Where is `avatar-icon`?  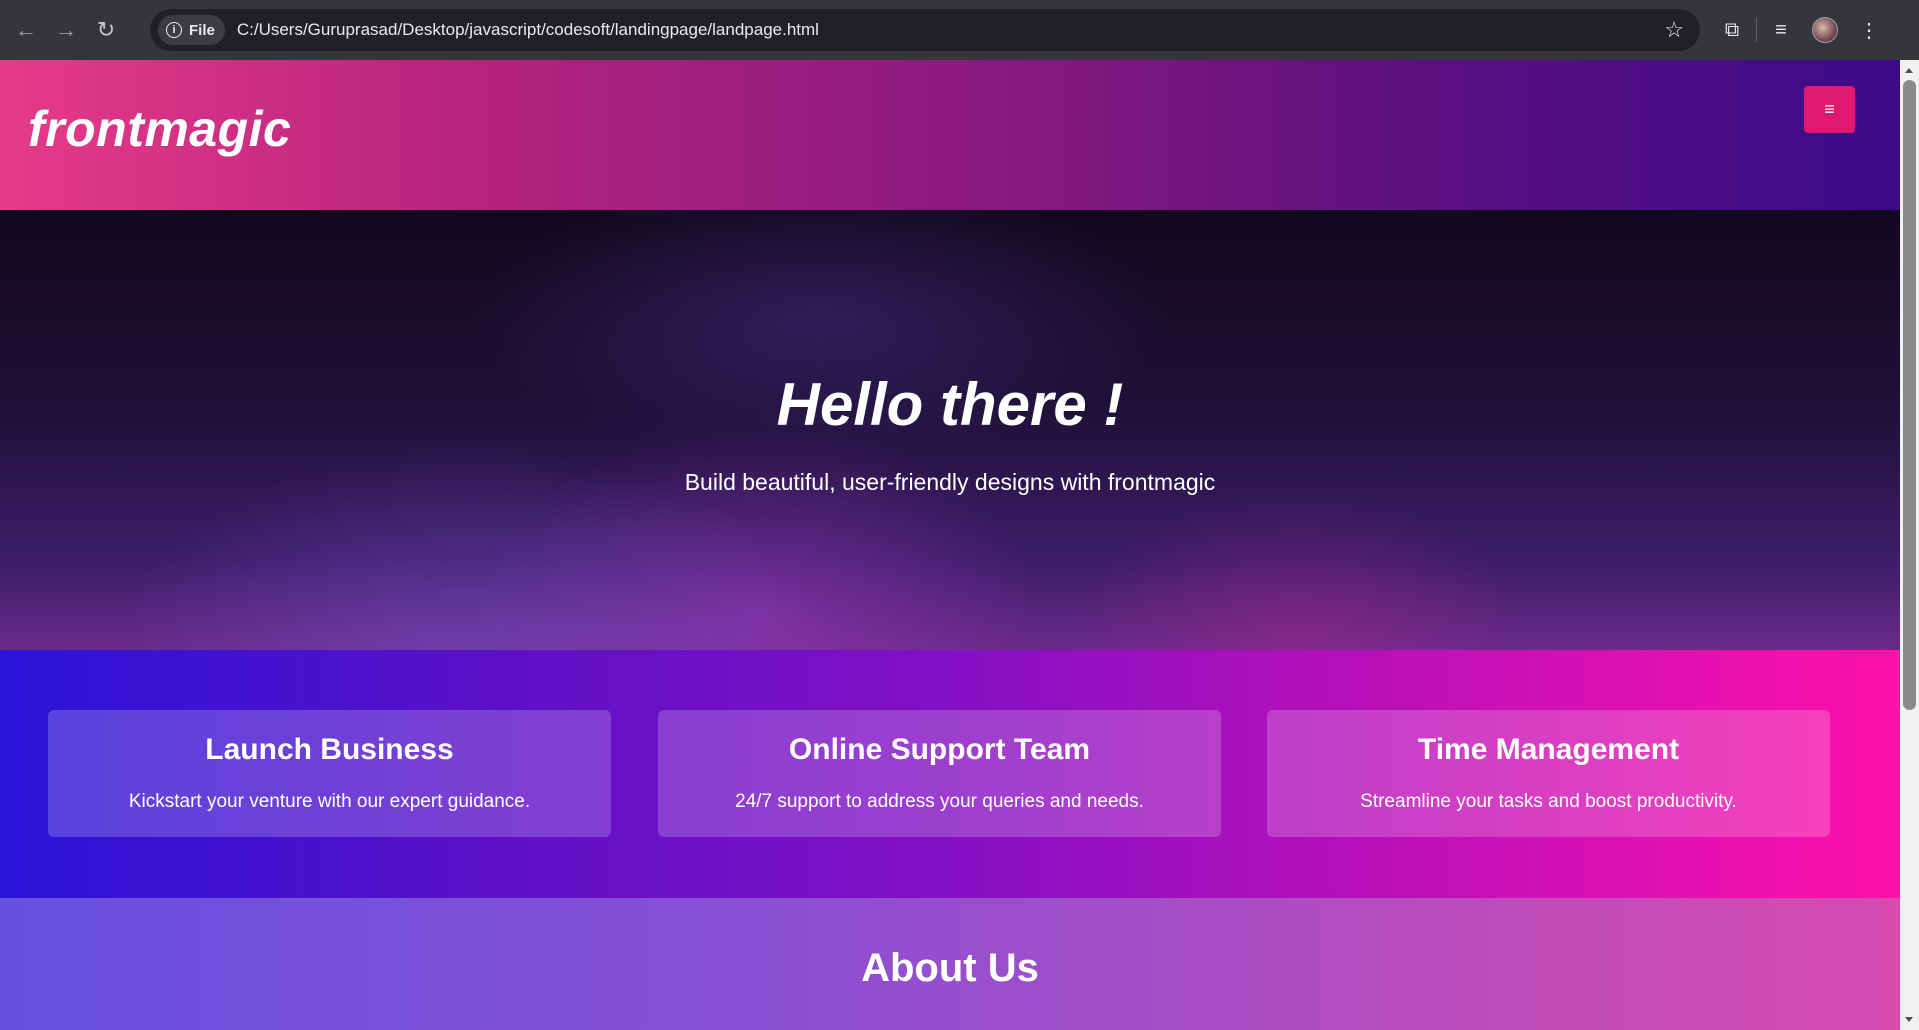
avatar-icon is located at coordinates (1825, 30).